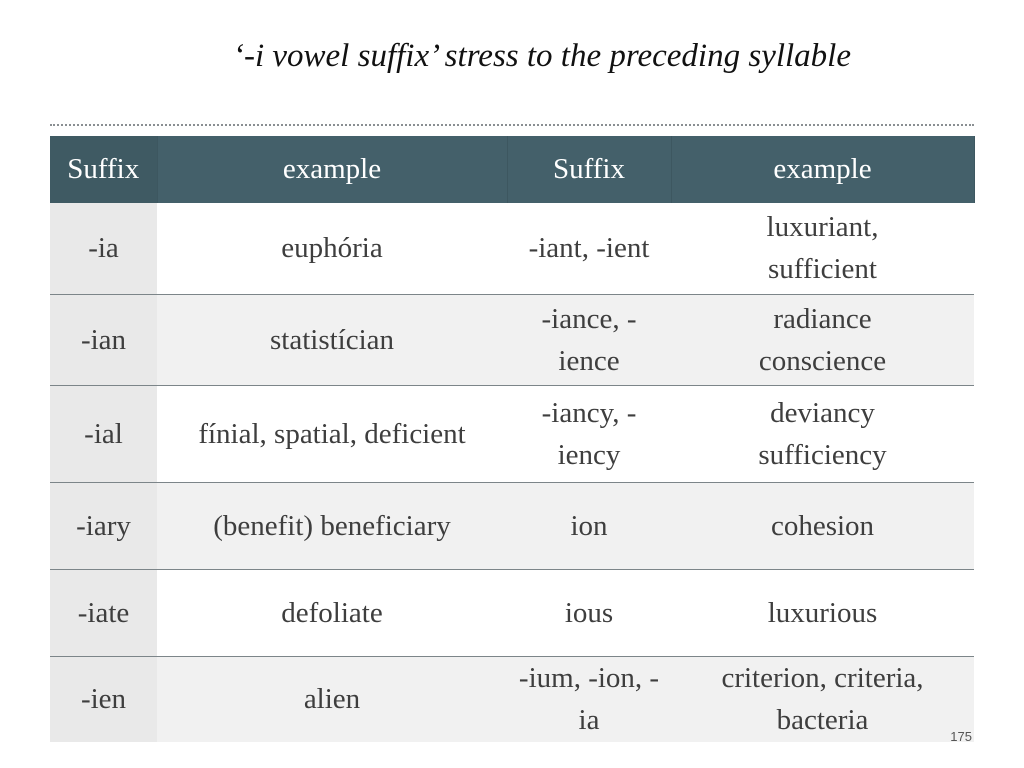 Image resolution: width=1024 pixels, height=768 pixels. Describe the element at coordinates (332, 699) in the screenshot. I see `example-cell: alien` at that location.